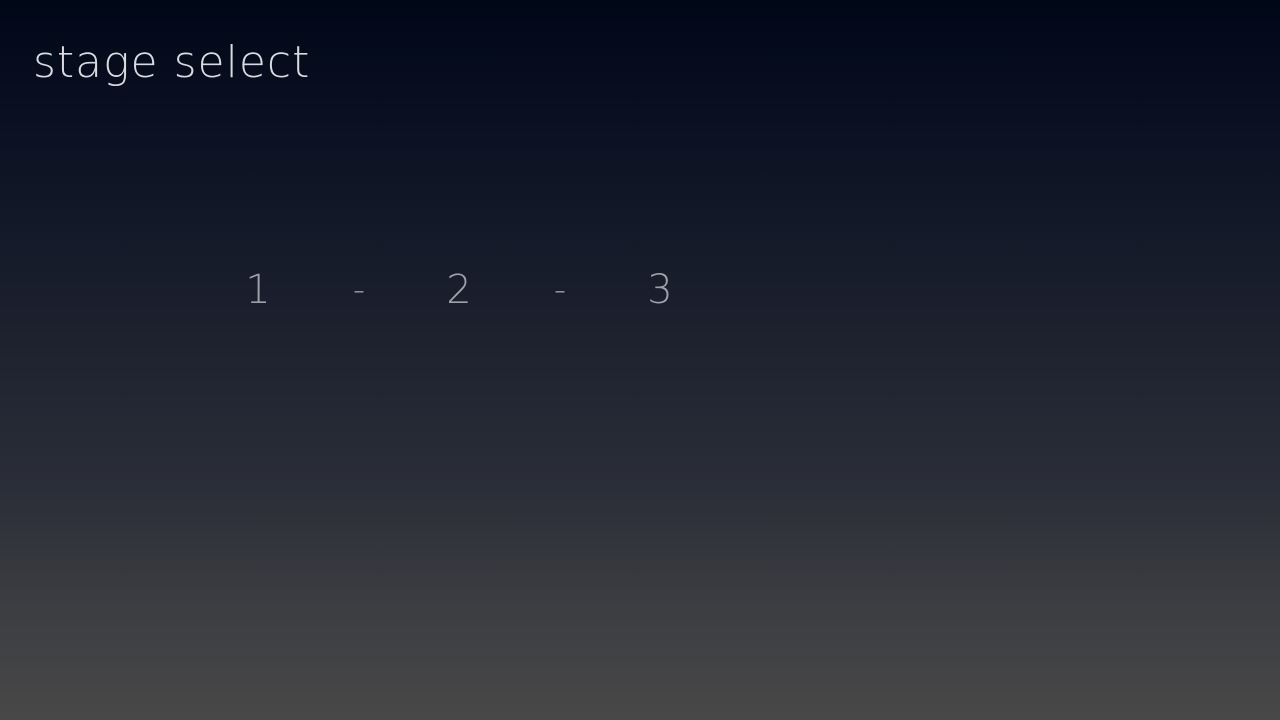 The height and width of the screenshot is (720, 1280). I want to click on stage-1-button: 1, so click(258, 290).